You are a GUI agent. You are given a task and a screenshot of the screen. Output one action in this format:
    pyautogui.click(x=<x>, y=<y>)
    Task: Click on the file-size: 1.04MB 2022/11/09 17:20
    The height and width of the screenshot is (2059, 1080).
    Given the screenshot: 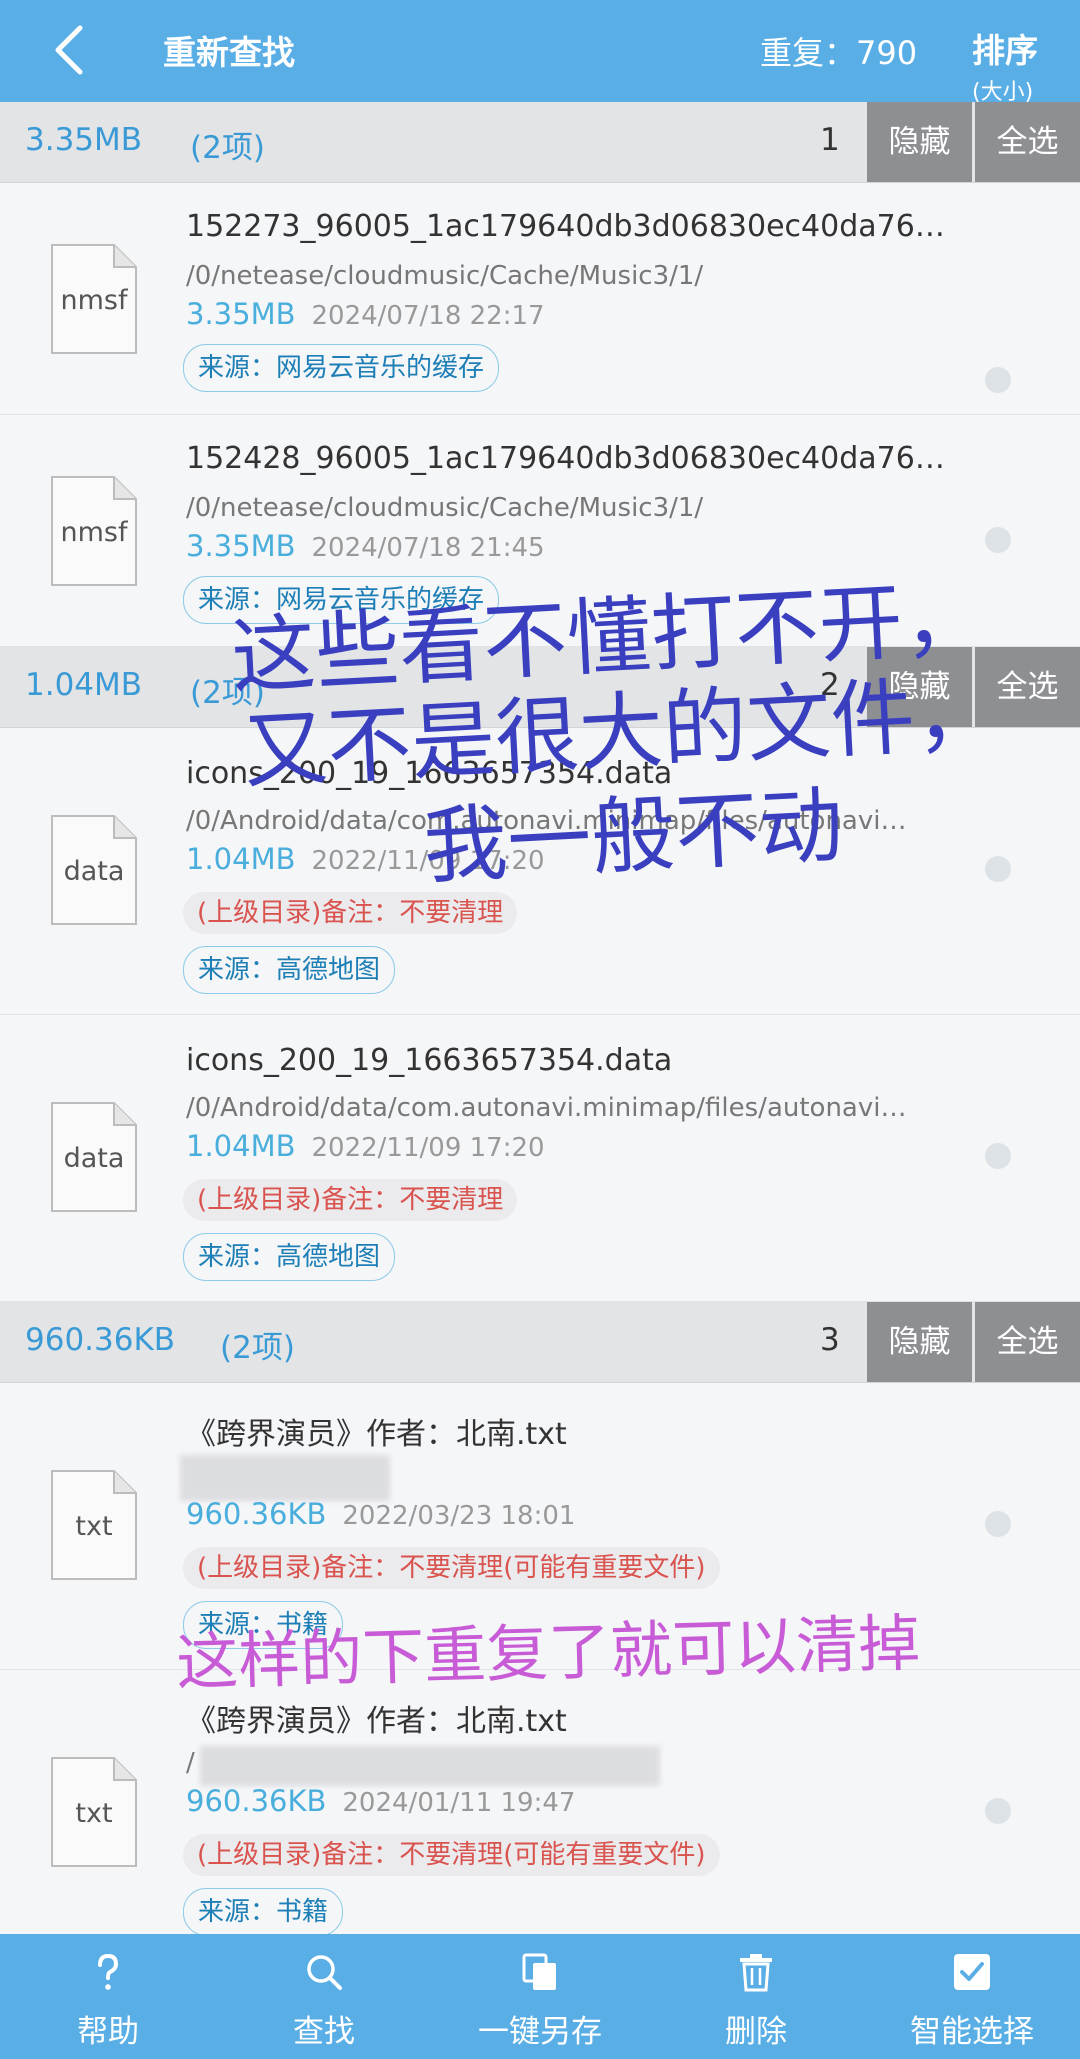 What is the action you would take?
    pyautogui.click(x=365, y=1146)
    